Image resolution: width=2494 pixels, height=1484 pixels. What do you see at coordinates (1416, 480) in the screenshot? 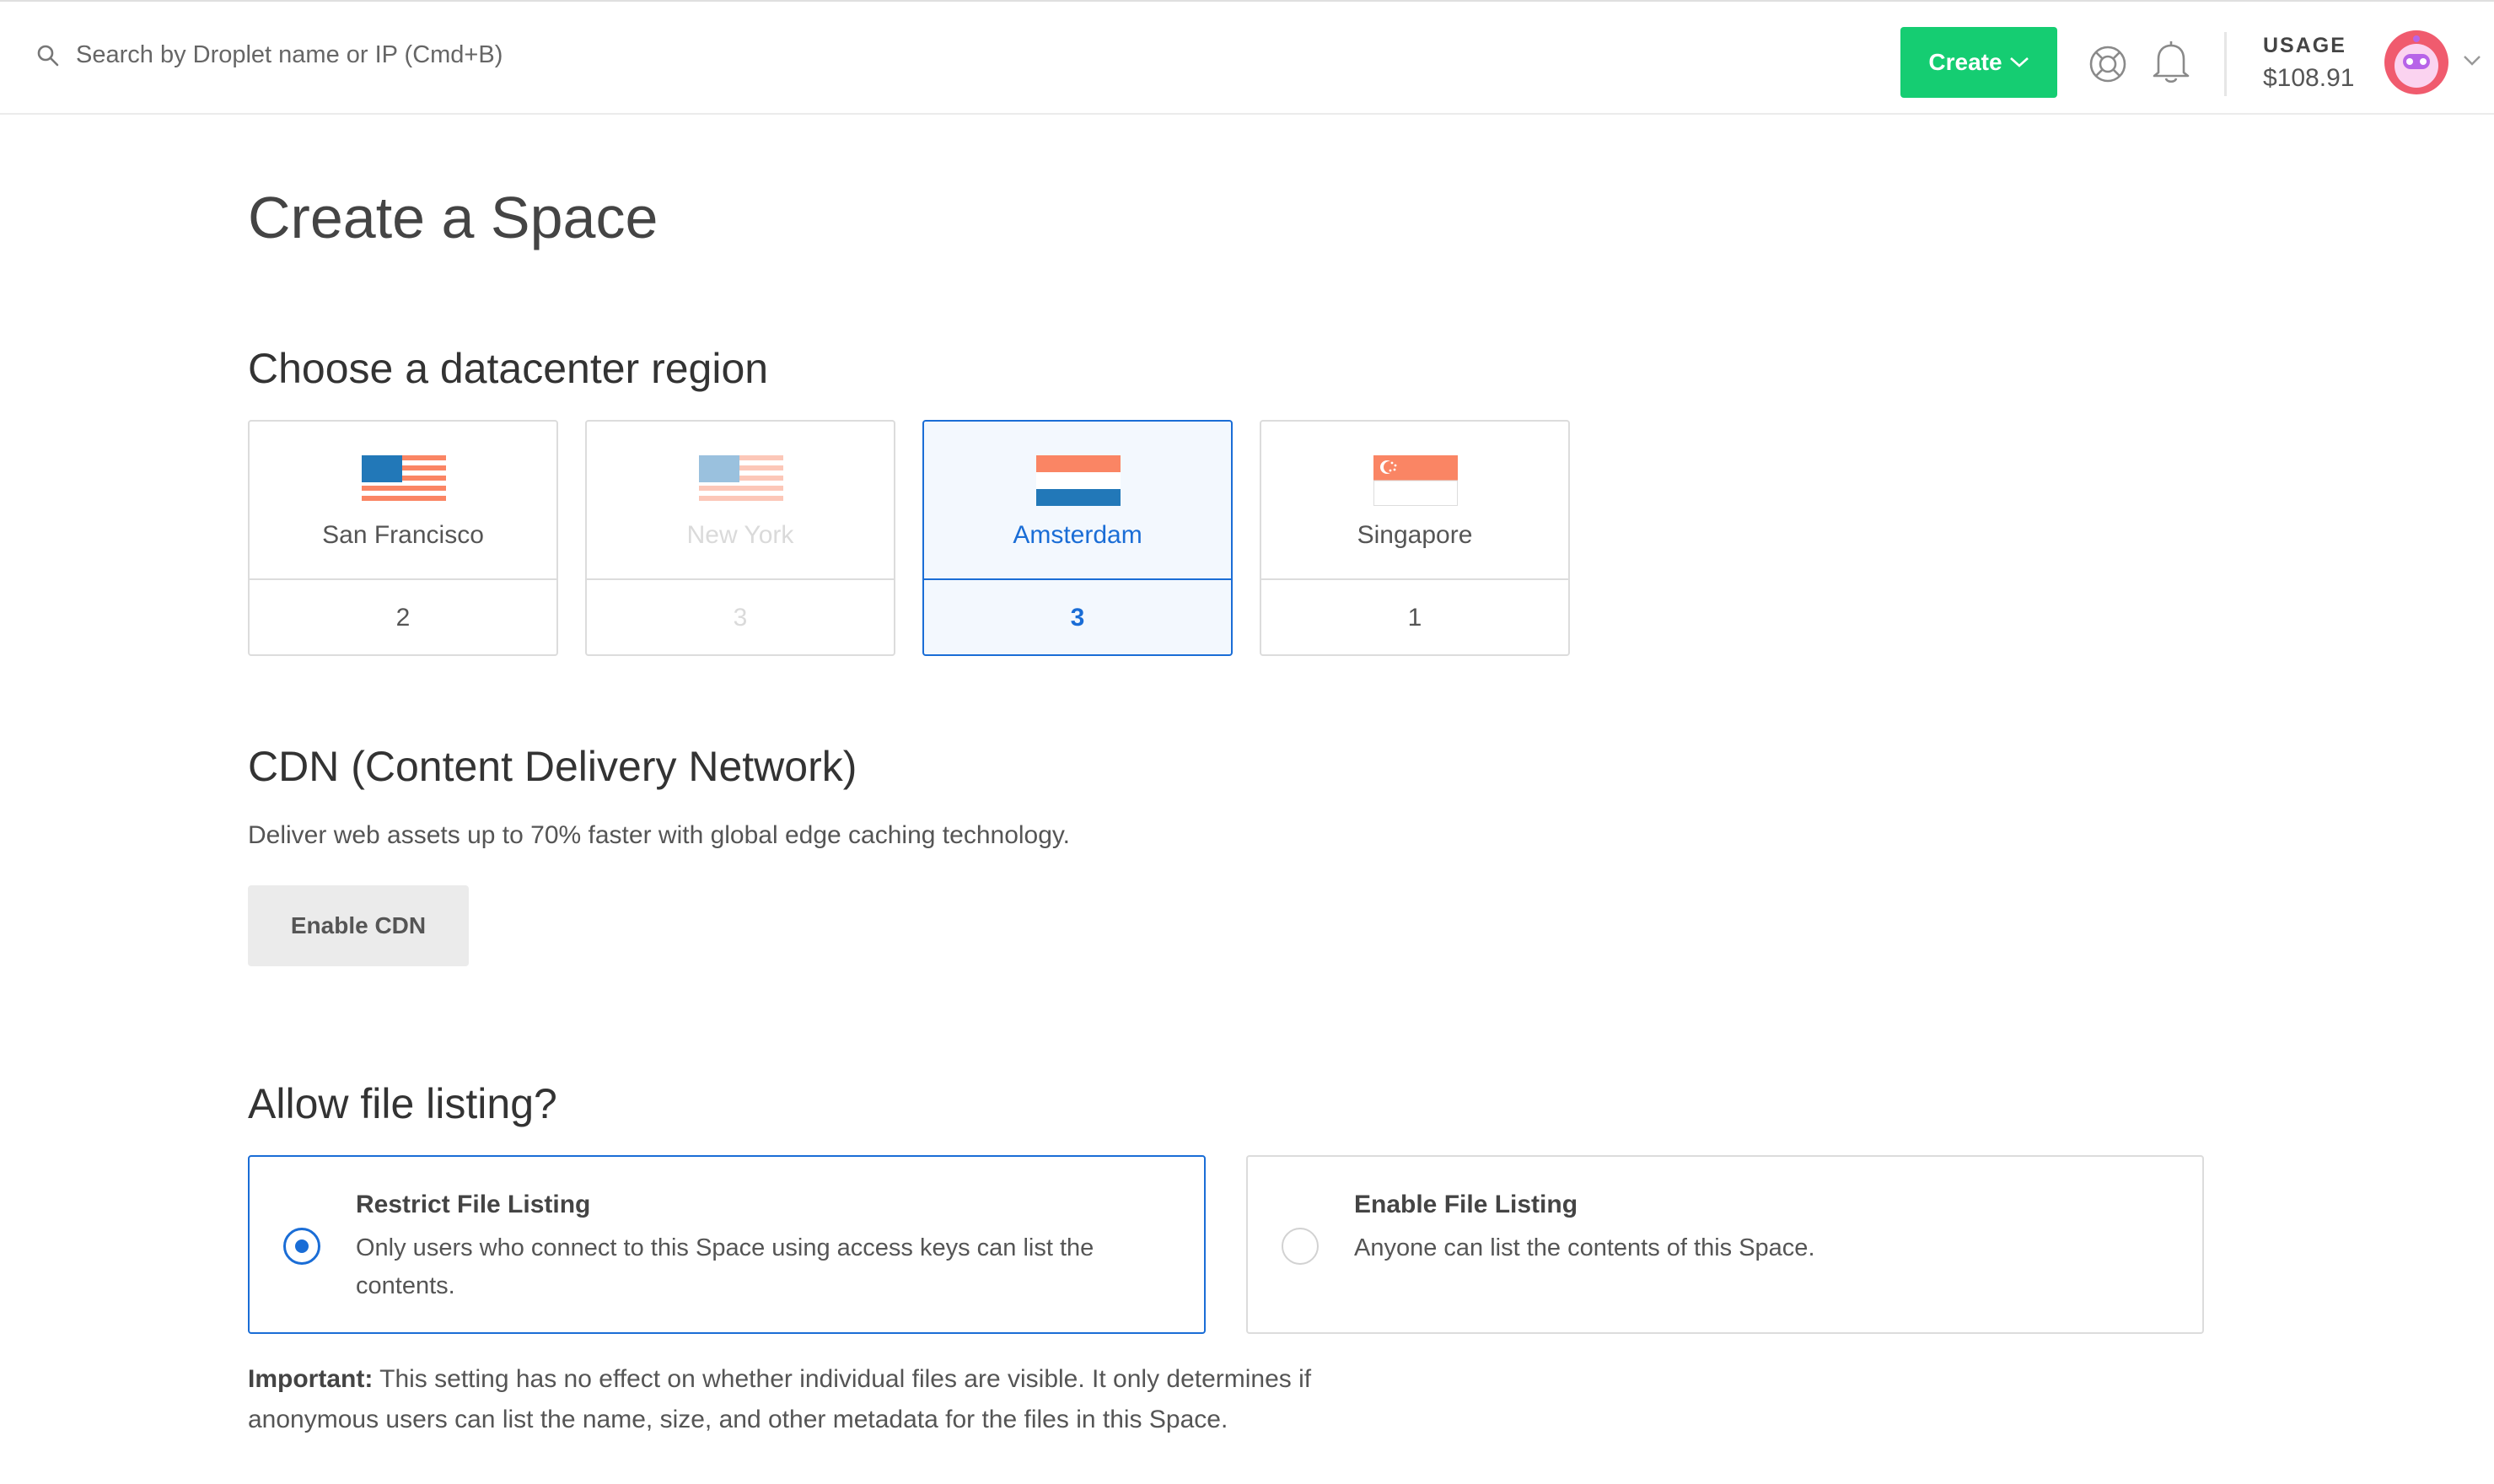
I see `sg-flag-icon` at bounding box center [1416, 480].